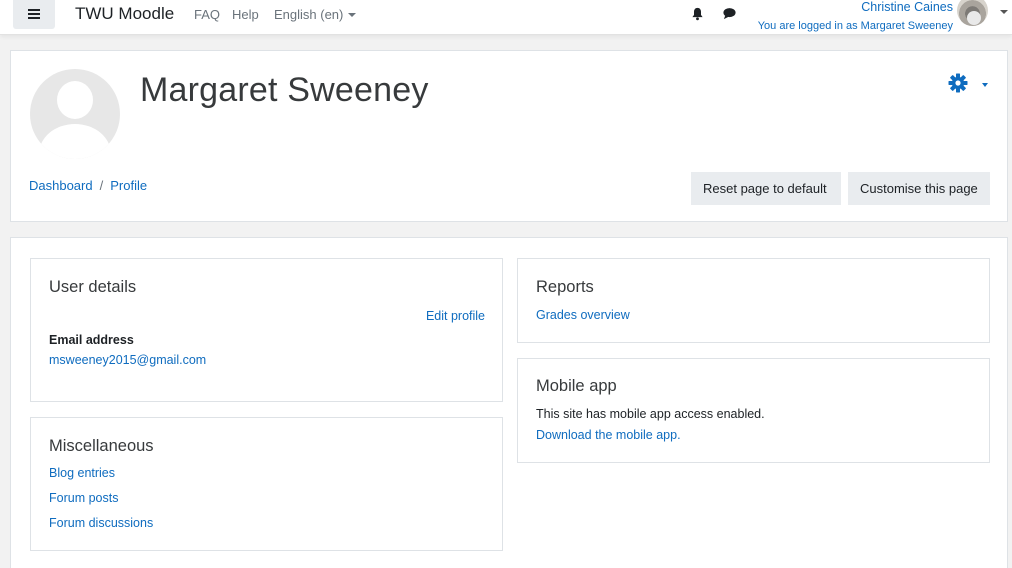  Describe the element at coordinates (75, 114) in the screenshot. I see `profile-picture` at that location.